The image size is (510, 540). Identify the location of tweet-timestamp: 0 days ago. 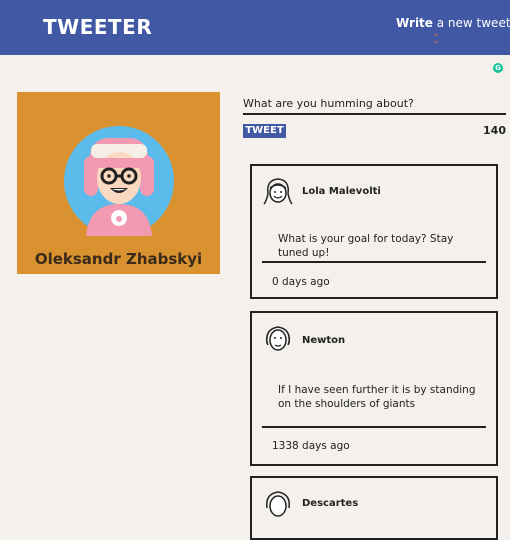
(301, 282).